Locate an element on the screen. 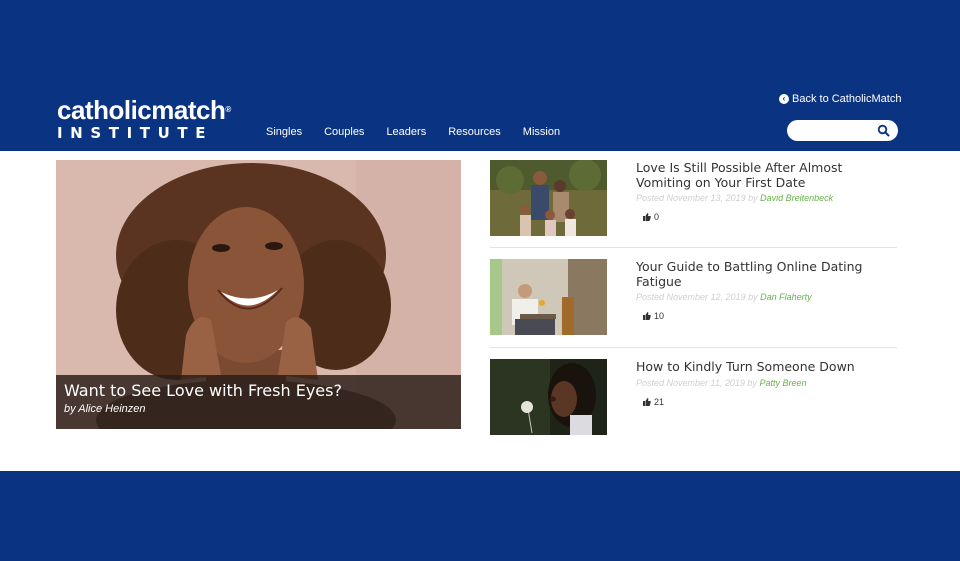 This screenshot has width=960, height=561. family-photo is located at coordinates (548, 198).